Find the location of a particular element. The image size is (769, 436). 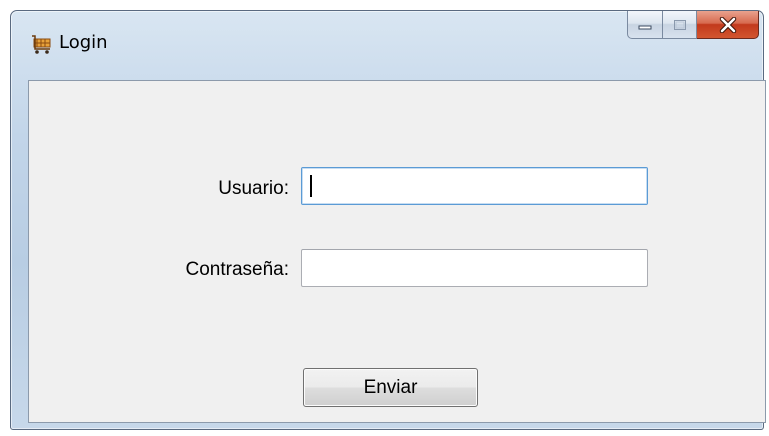

close-icon is located at coordinates (727, 24).